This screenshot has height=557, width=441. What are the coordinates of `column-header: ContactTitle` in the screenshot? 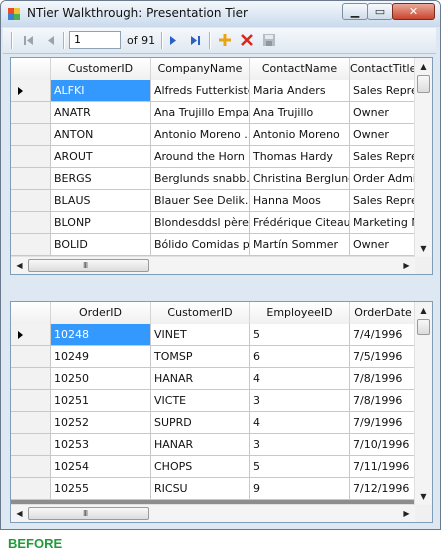 It's located at (383, 69).